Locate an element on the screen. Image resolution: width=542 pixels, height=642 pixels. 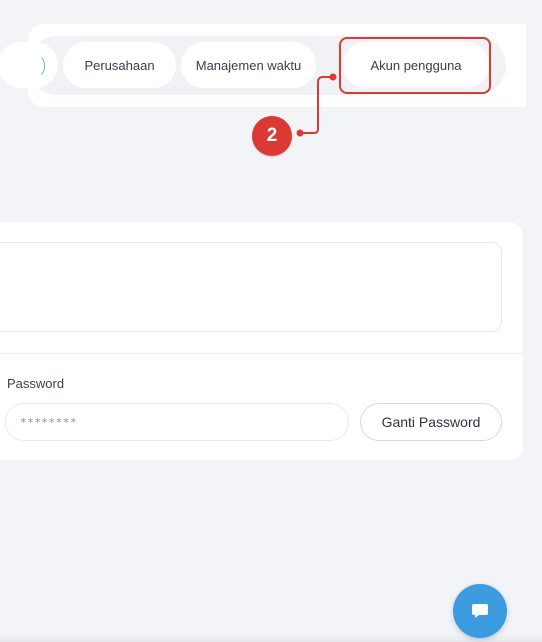
step-badge: 2 is located at coordinates (272, 136).